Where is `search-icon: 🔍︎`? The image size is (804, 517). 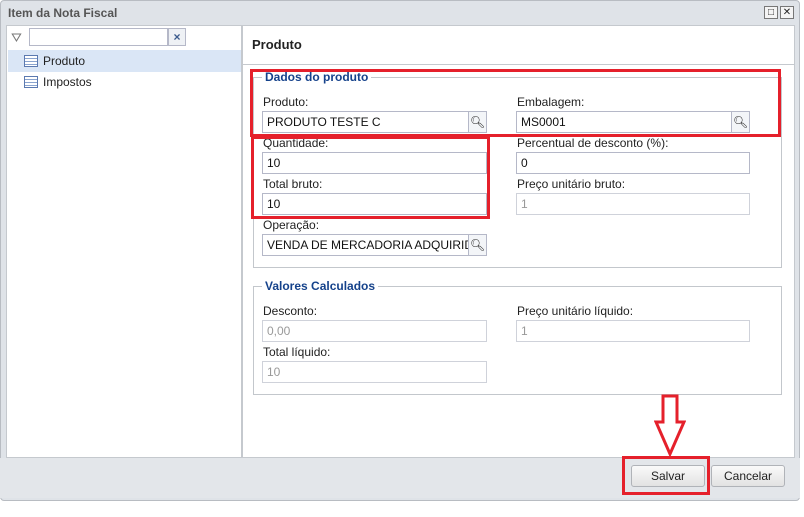
search-icon: 🔍︎ is located at coordinates (478, 245).